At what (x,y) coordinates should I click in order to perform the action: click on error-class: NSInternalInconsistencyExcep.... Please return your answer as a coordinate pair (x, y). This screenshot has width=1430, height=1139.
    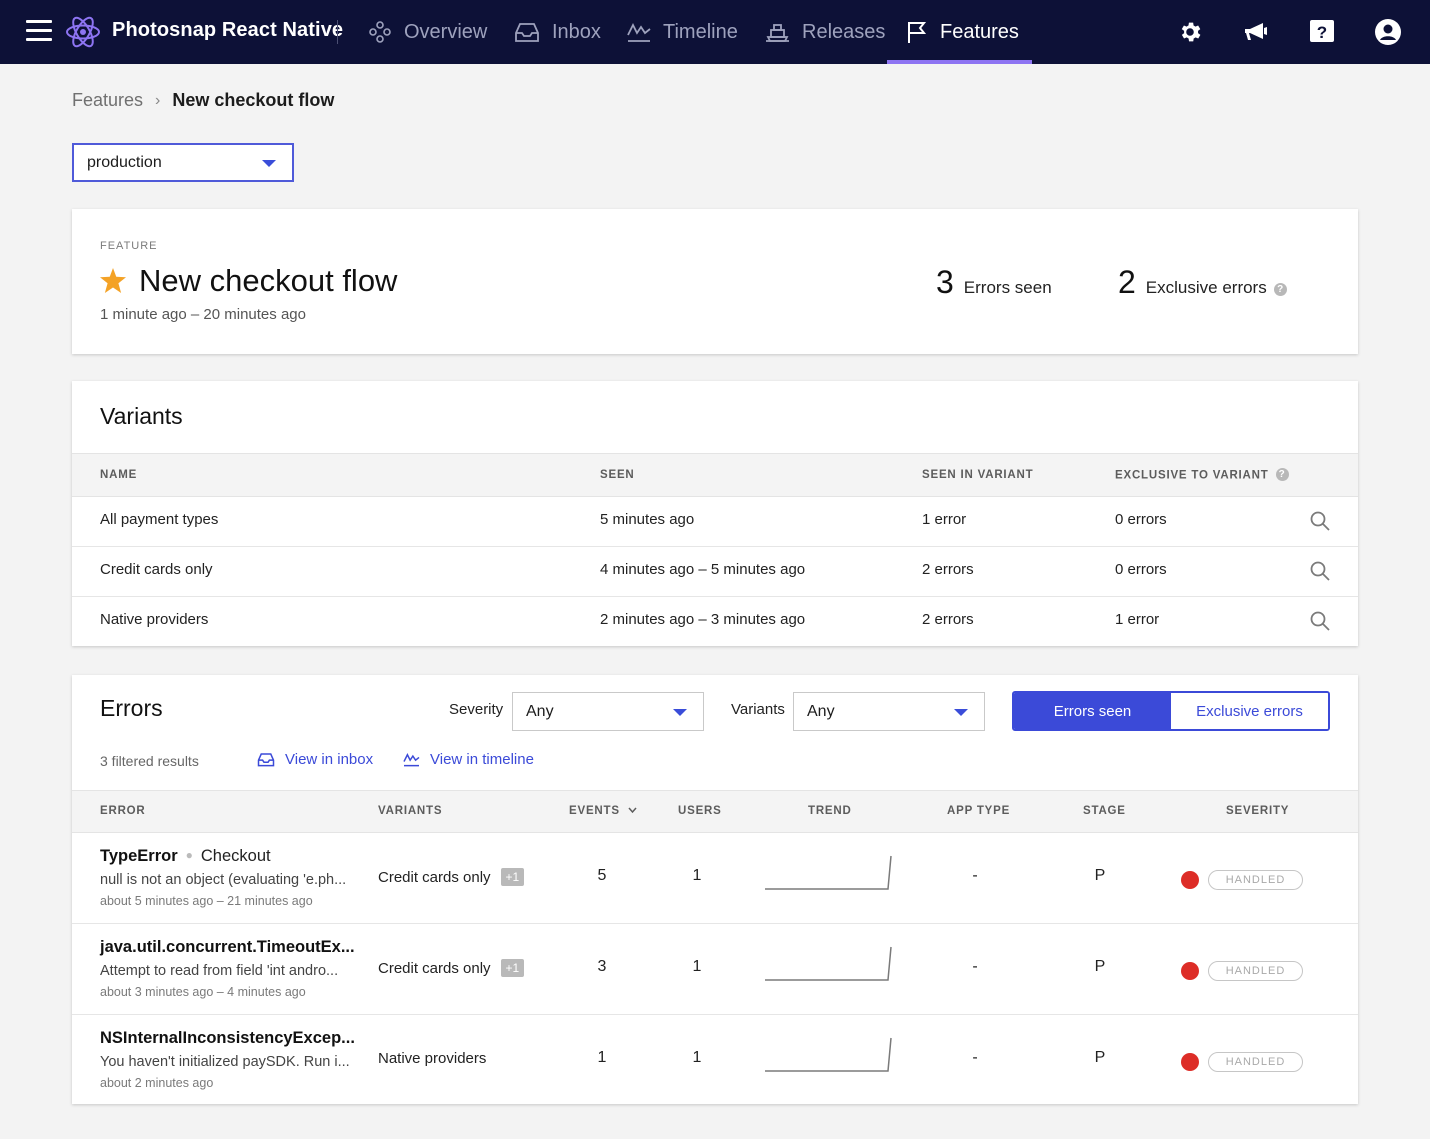
    Looking at the image, I should click on (227, 1038).